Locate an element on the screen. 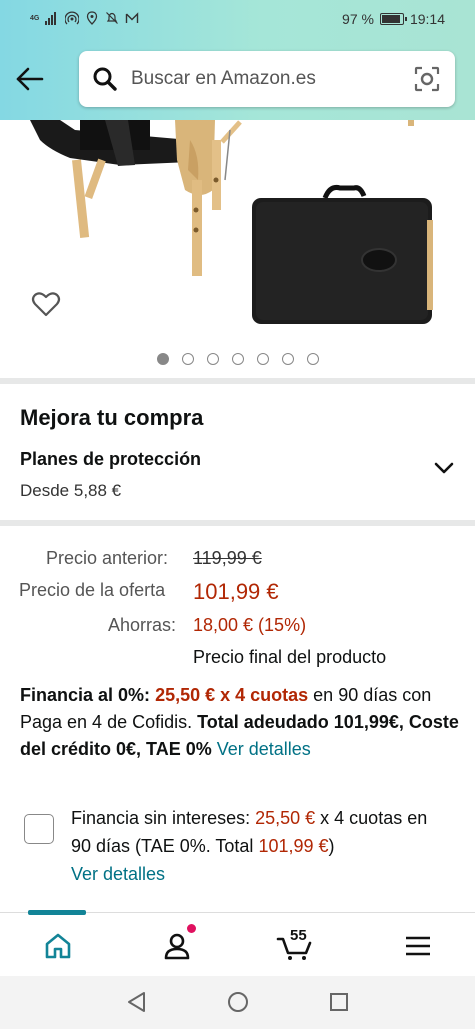 The width and height of the screenshot is (475, 1029). bottom-navigation: 55 is located at coordinates (237, 944).